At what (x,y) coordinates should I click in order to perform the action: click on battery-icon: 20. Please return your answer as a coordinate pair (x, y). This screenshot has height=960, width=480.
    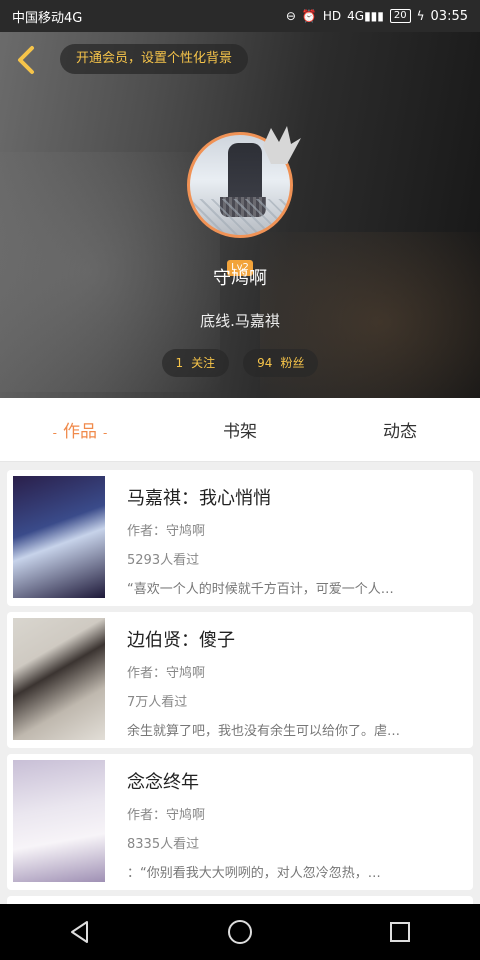
    Looking at the image, I should click on (400, 16).